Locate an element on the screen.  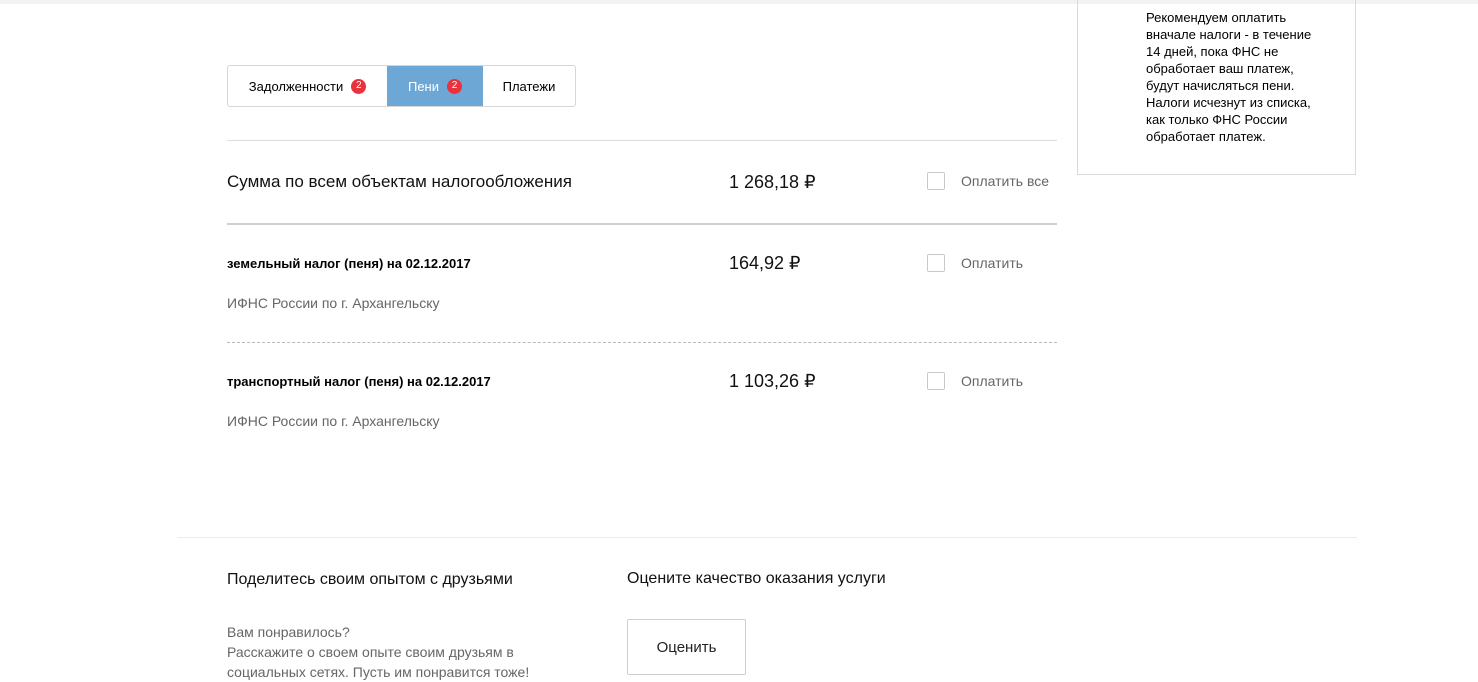
pay-all-checkbox is located at coordinates (936, 181).